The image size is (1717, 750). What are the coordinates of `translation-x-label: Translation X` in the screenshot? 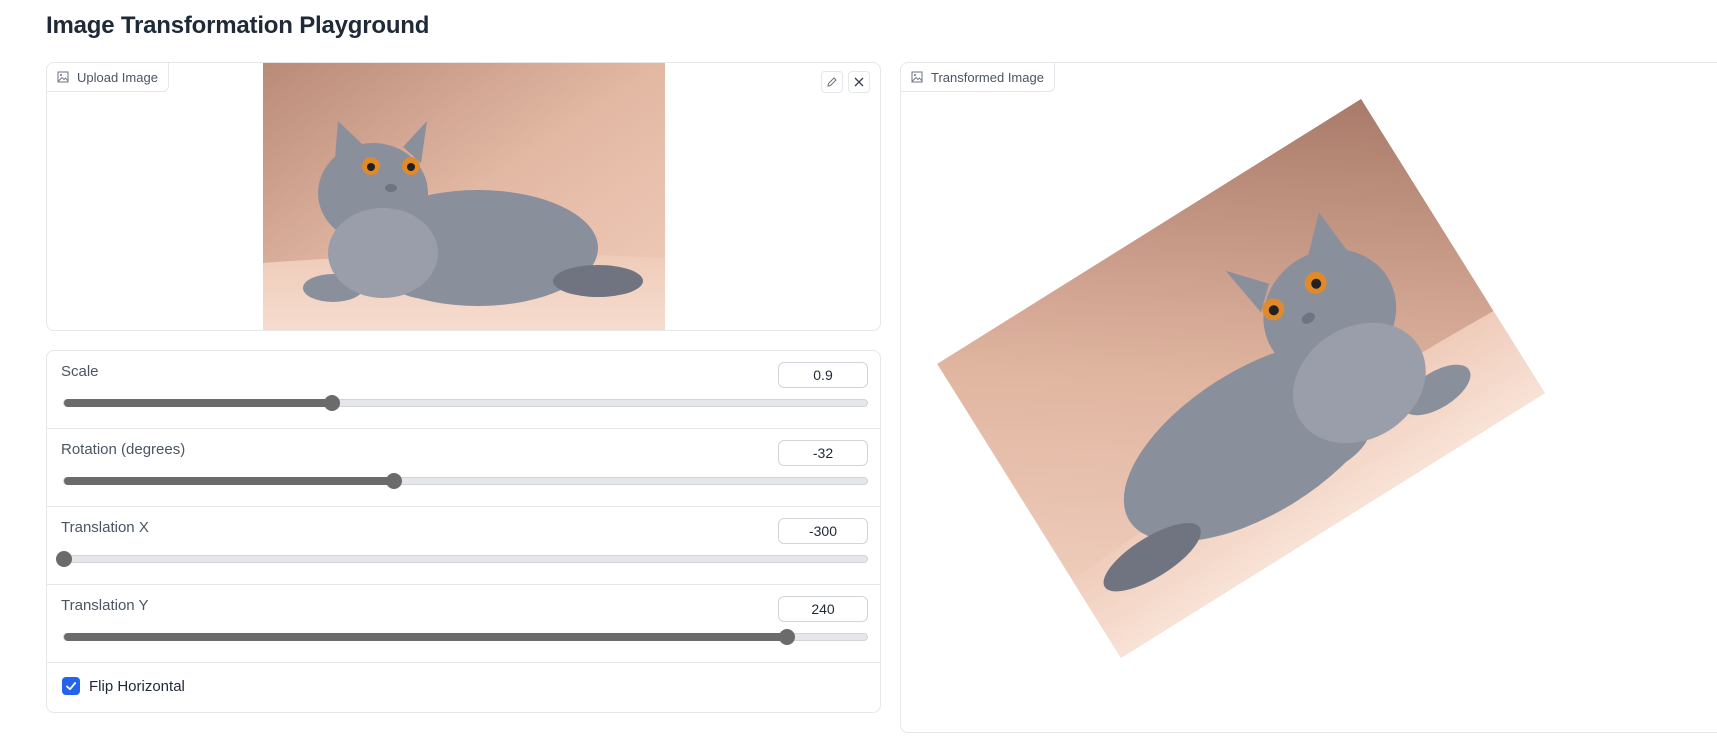 It's located at (105, 527).